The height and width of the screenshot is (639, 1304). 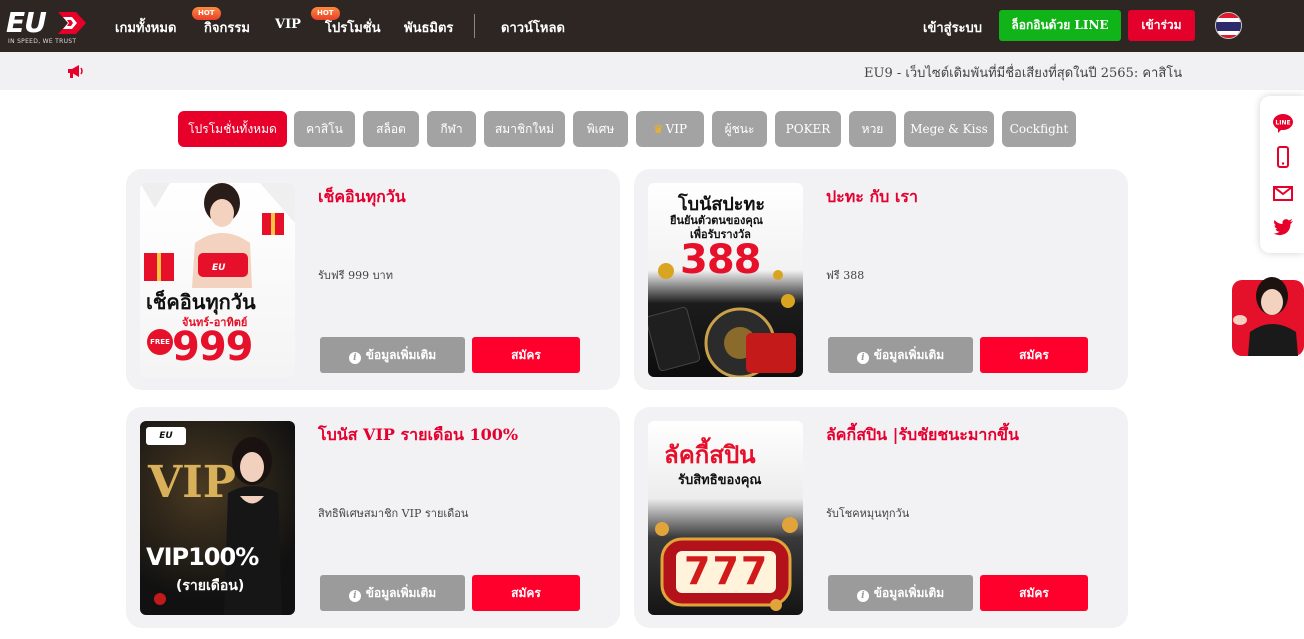 What do you see at coordinates (808, 129) in the screenshot?
I see `filter-poker: POKER` at bounding box center [808, 129].